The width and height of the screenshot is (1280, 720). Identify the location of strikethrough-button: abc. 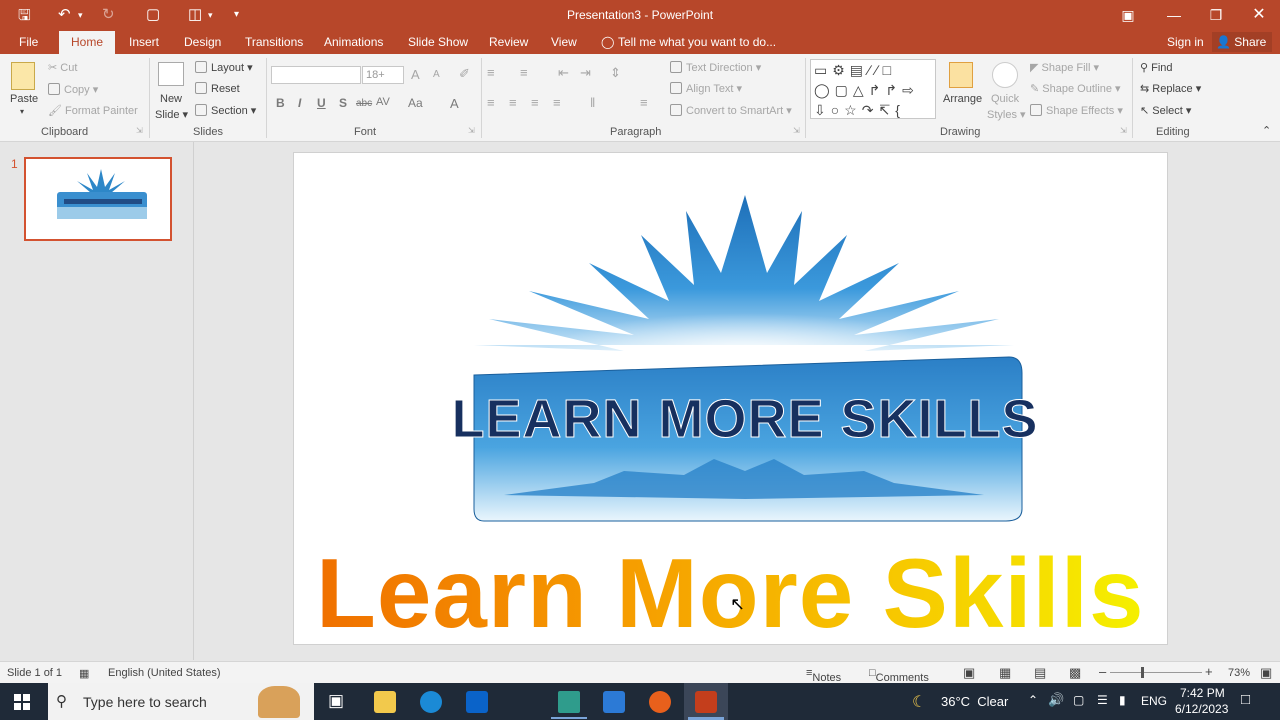
(364, 103).